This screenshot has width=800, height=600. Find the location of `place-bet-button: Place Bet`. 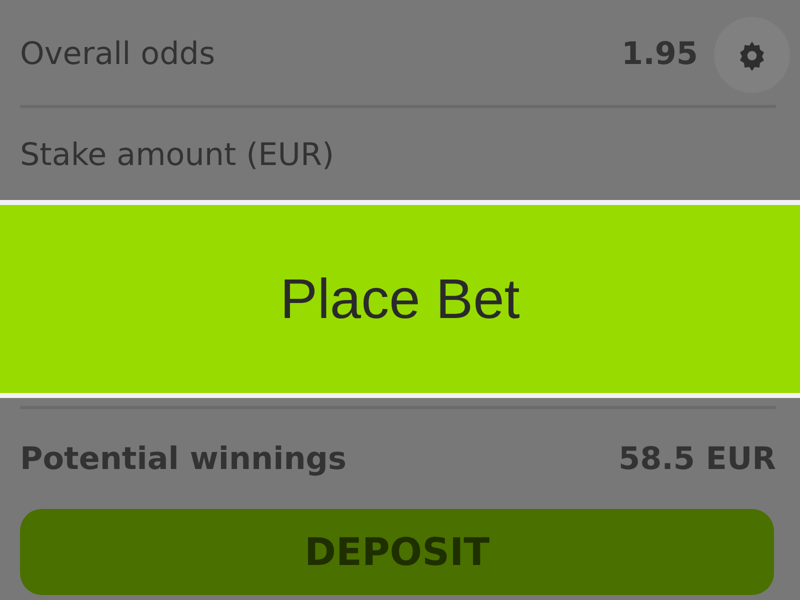

place-bet-button: Place Bet is located at coordinates (400, 299).